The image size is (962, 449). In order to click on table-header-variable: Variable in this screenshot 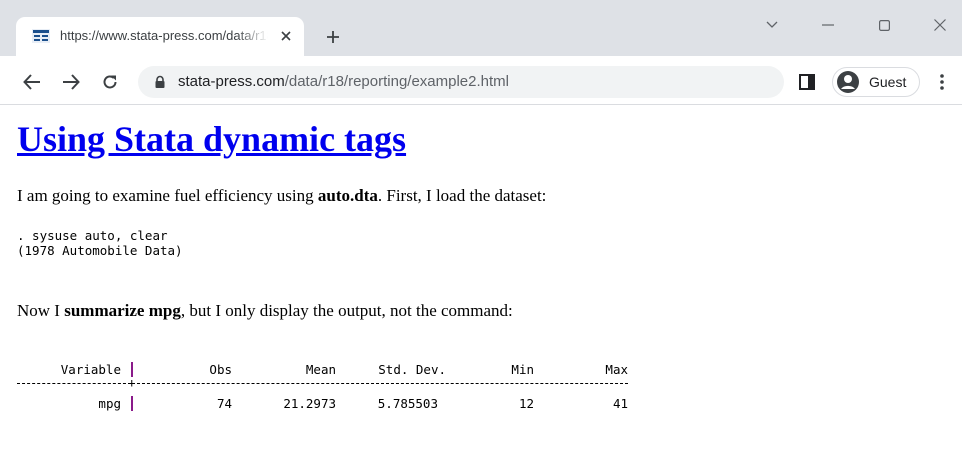, I will do `click(90, 369)`.